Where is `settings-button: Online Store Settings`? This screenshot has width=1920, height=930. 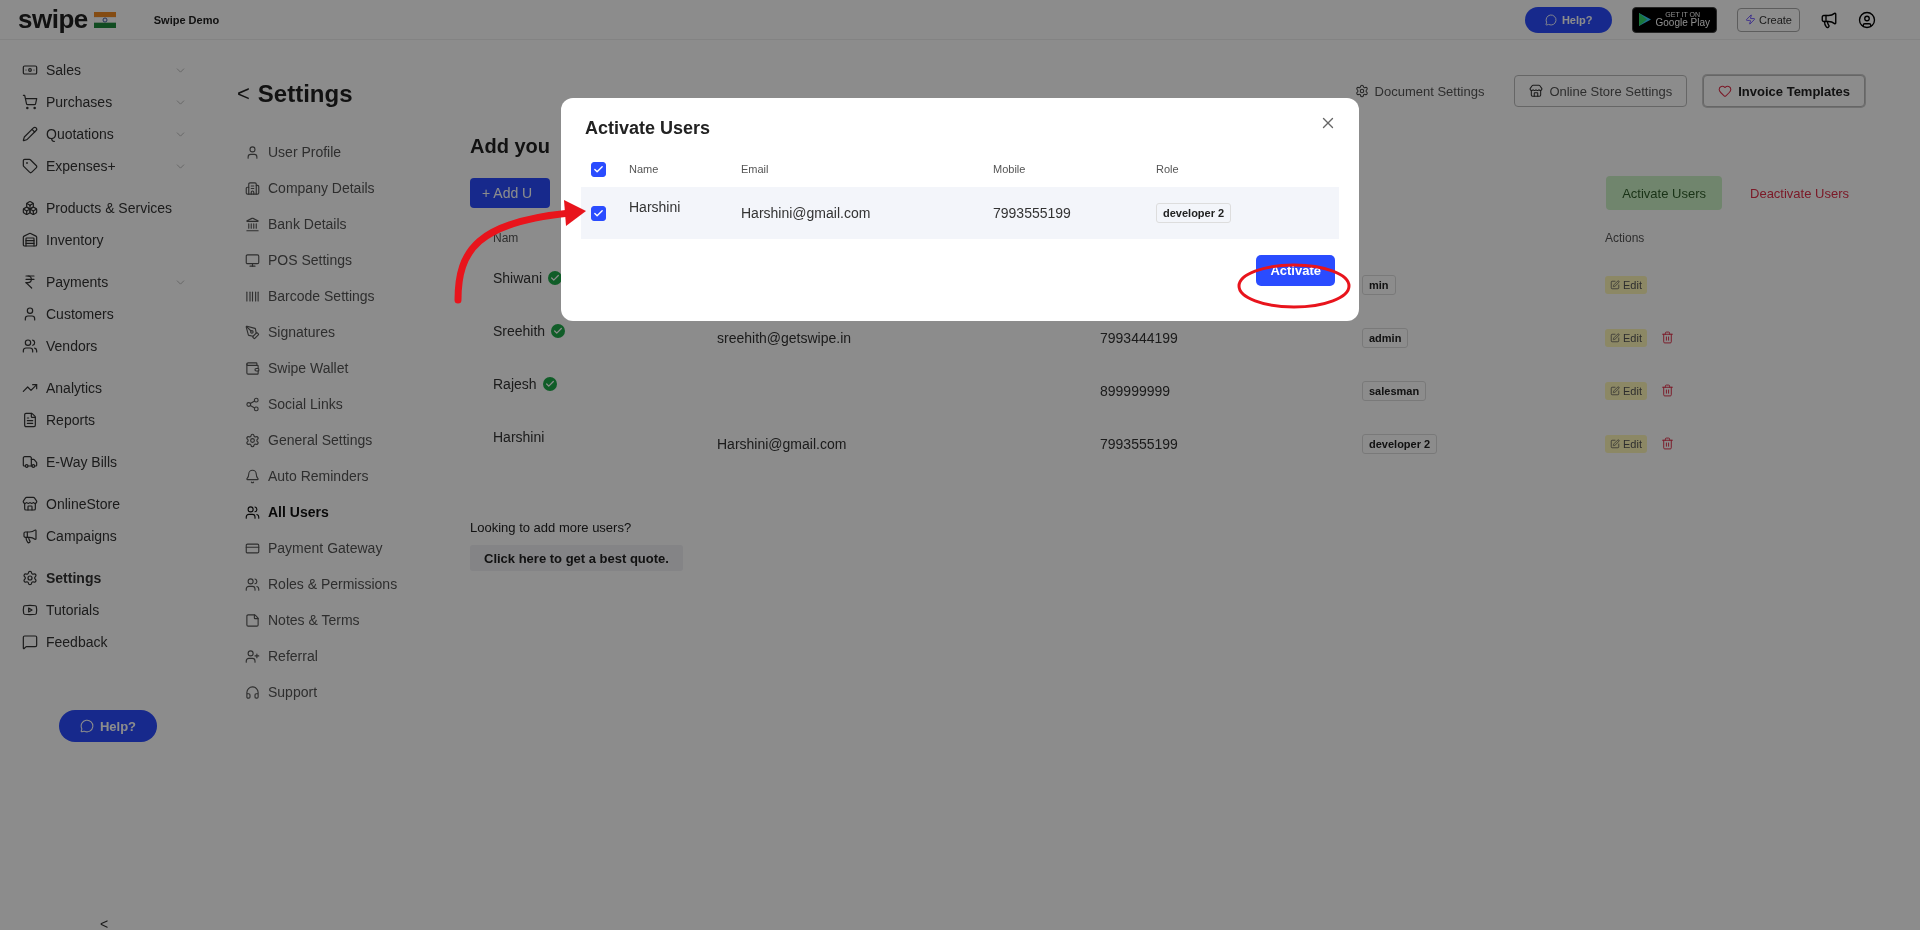 settings-button: Online Store Settings is located at coordinates (1601, 91).